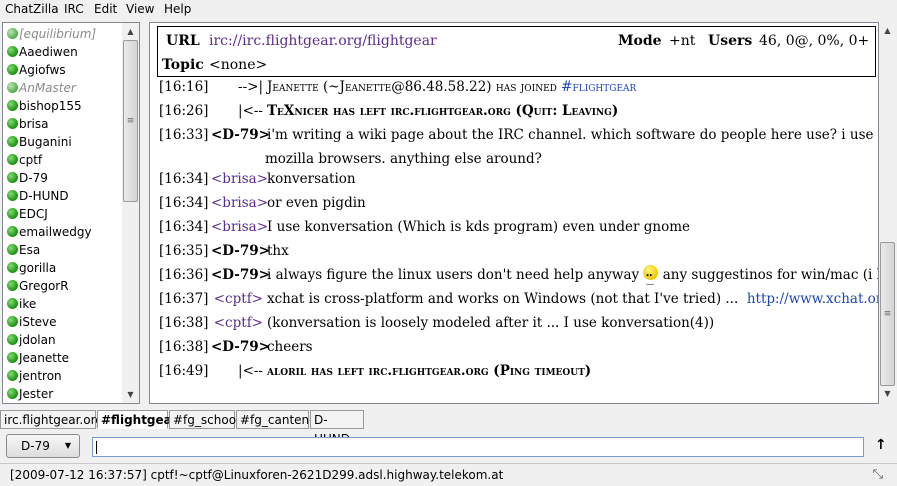 The width and height of the screenshot is (897, 486). I want to click on user-name: cptf, so click(31, 160).